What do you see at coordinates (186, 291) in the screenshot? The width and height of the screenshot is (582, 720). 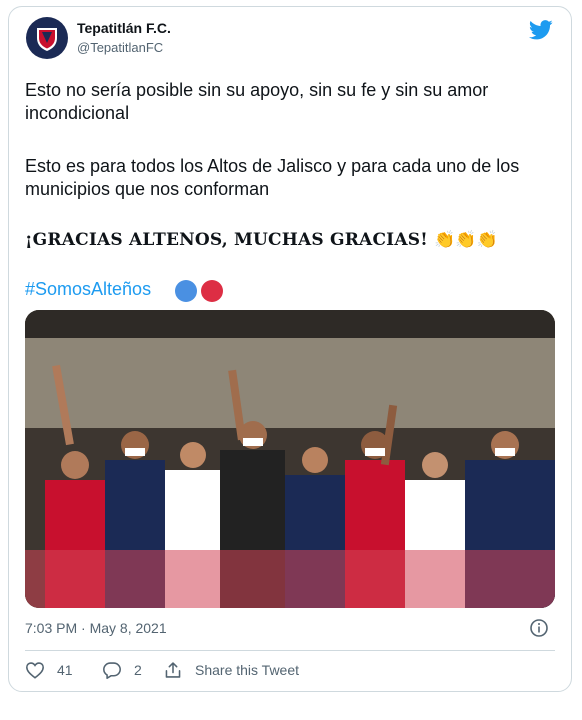 I see `blue-circle-icon` at bounding box center [186, 291].